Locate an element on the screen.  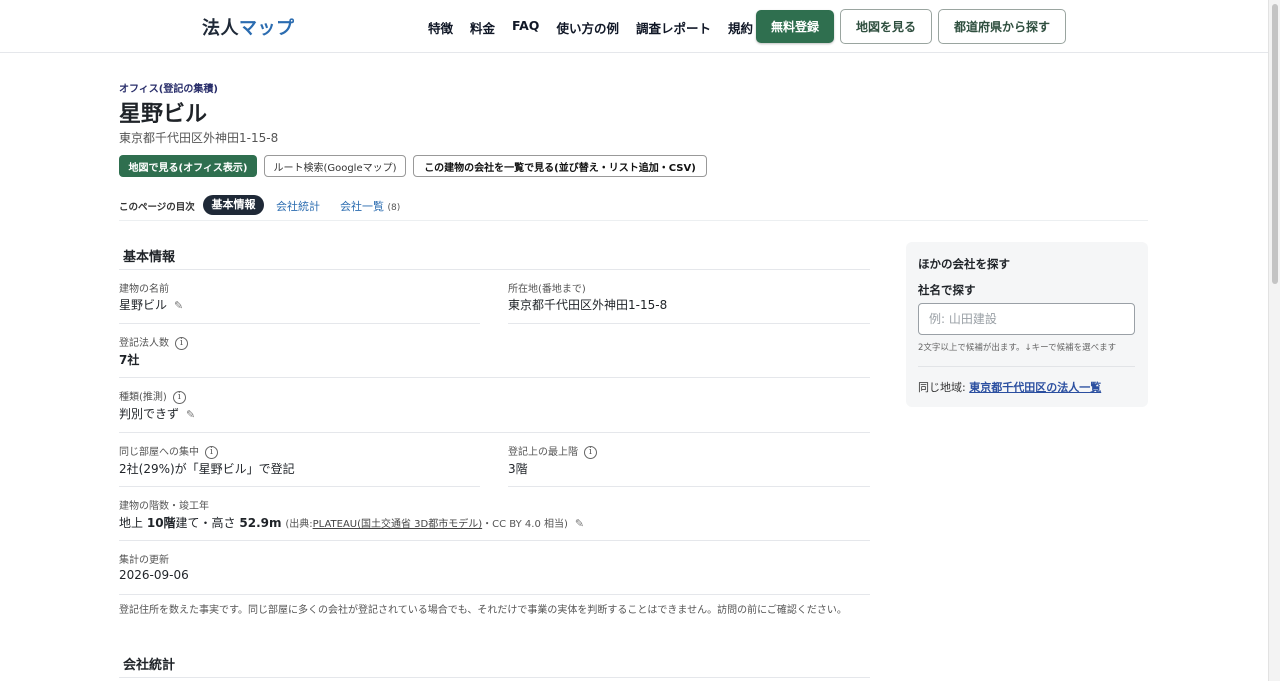
region-company-list-link: 東京都千代田区の法人一覧 is located at coordinates (1035, 387).